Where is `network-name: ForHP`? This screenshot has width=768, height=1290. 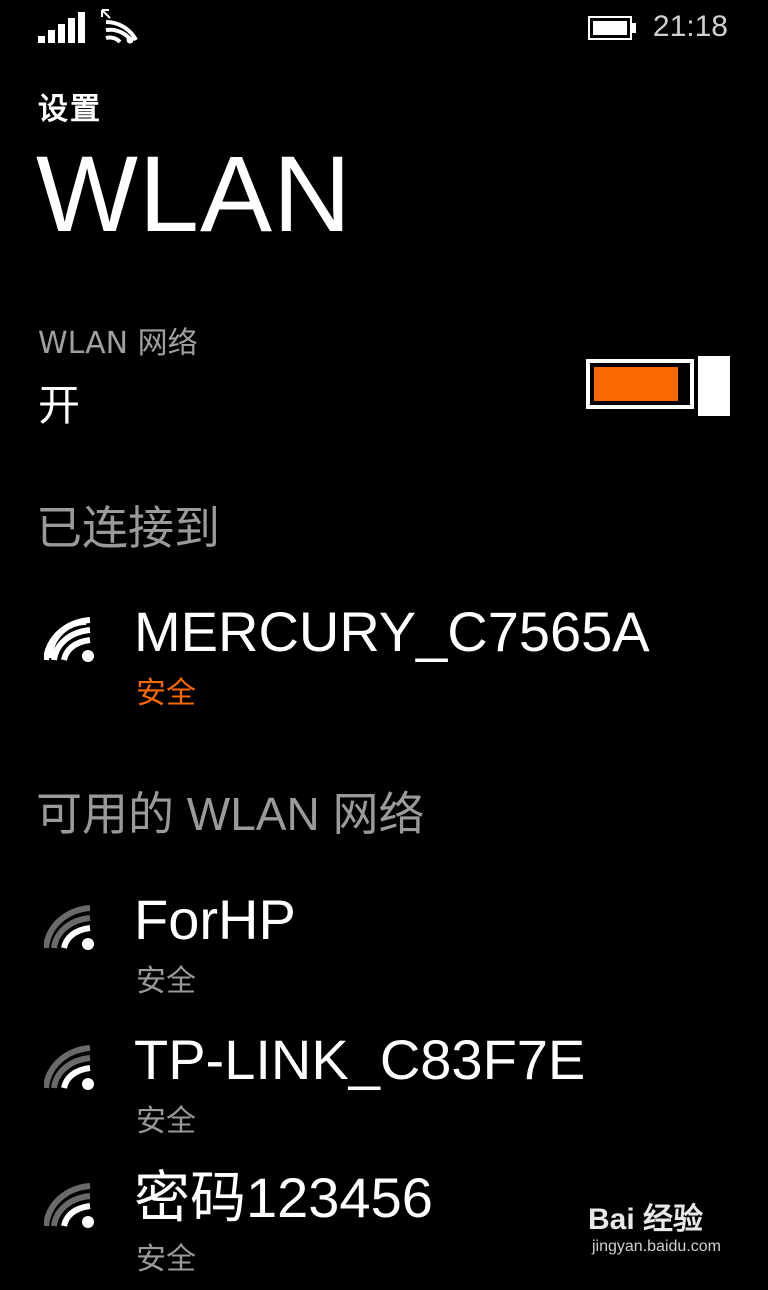 network-name: ForHP is located at coordinates (215, 919).